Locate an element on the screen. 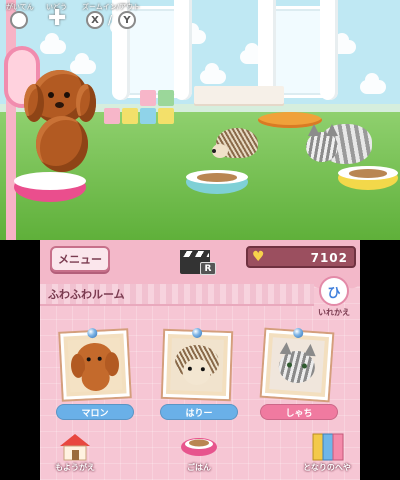  swap-glyph: ひ is located at coordinates (334, 293).